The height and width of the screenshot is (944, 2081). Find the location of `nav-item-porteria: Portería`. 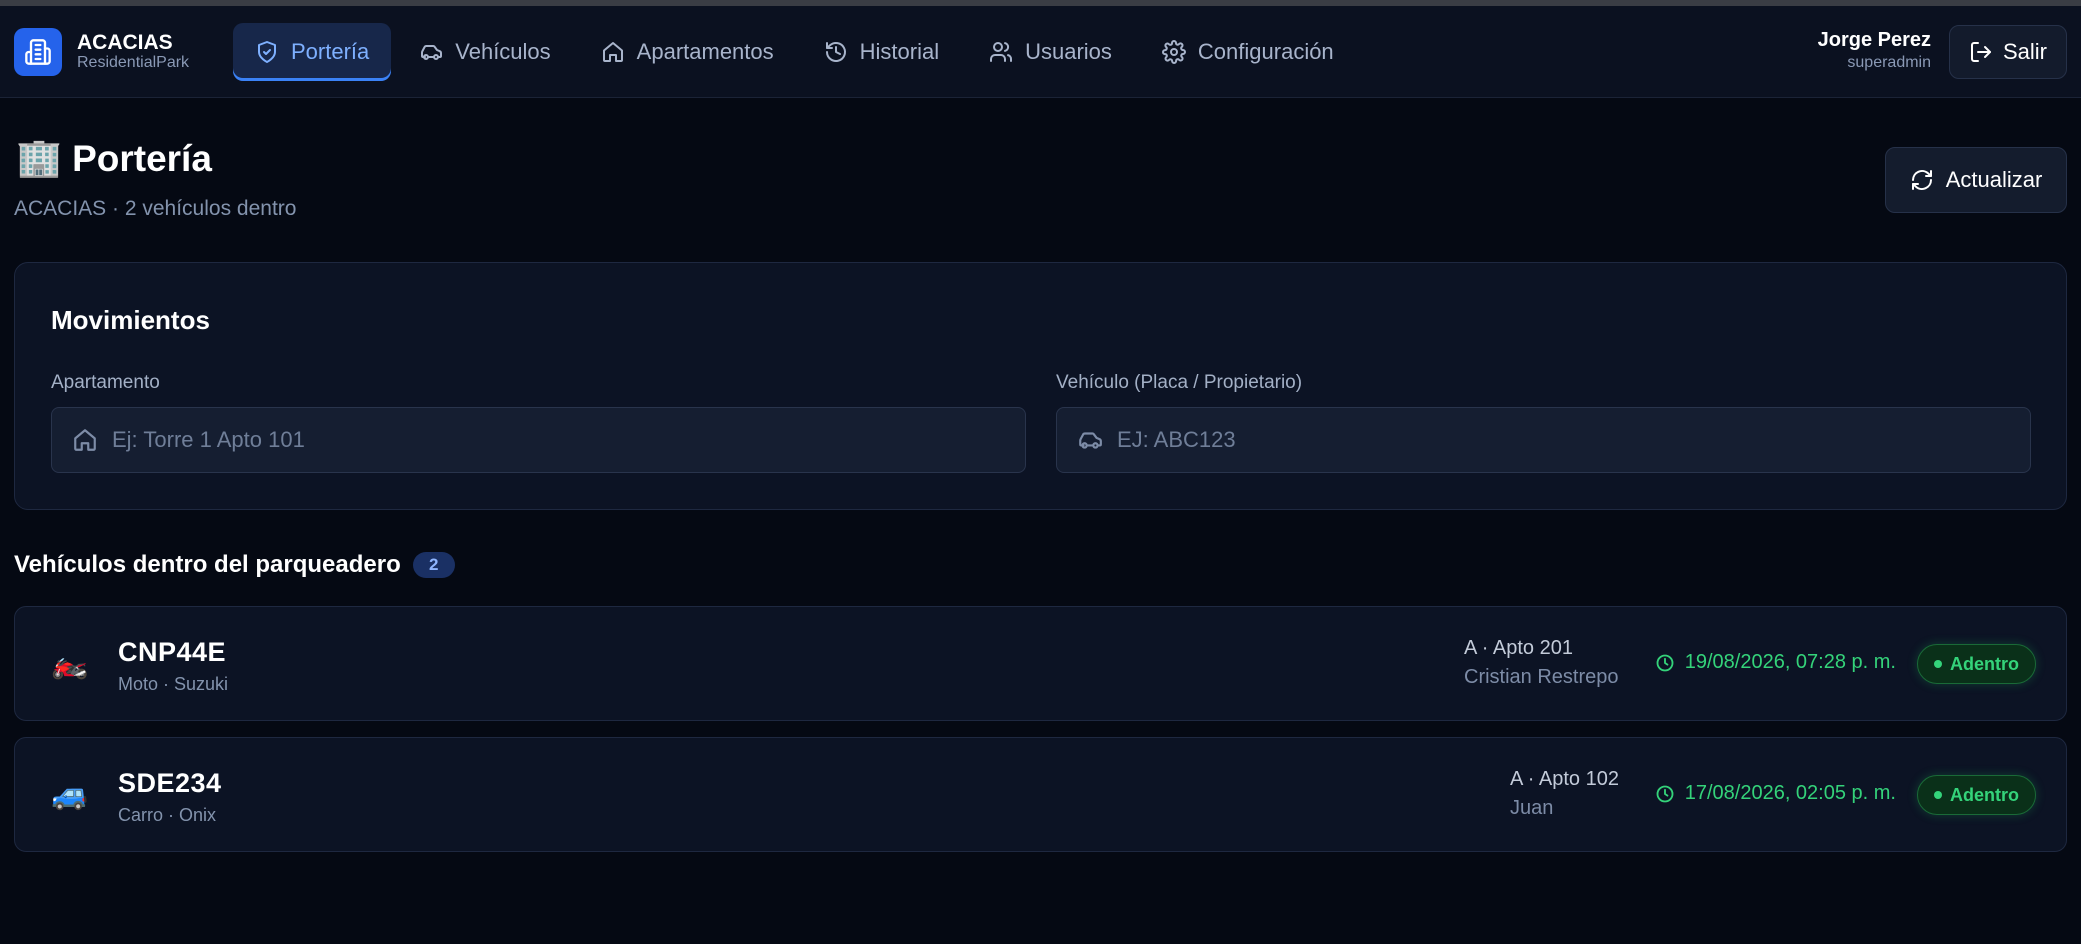

nav-item-porteria: Portería is located at coordinates (312, 52).